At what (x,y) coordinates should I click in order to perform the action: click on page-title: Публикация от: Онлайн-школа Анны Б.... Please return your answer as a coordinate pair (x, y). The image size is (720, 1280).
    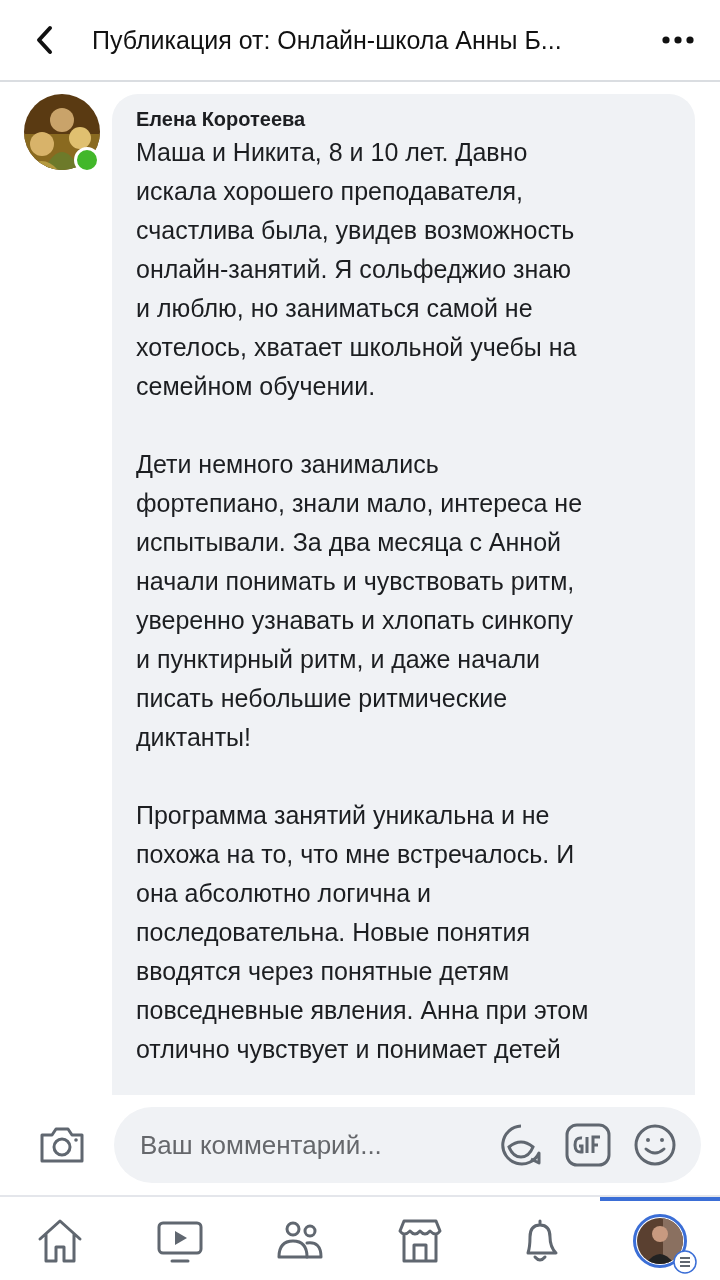
    Looking at the image, I should click on (327, 40).